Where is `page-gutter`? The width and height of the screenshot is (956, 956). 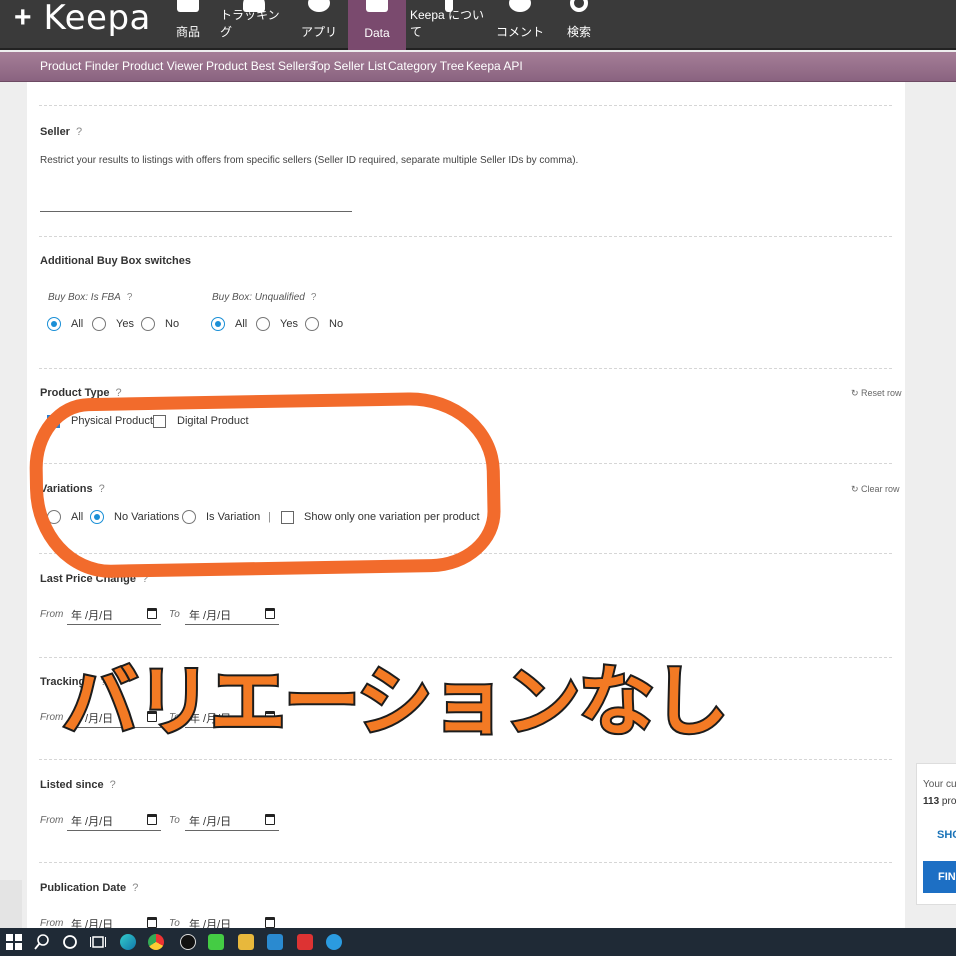 page-gutter is located at coordinates (11, 905).